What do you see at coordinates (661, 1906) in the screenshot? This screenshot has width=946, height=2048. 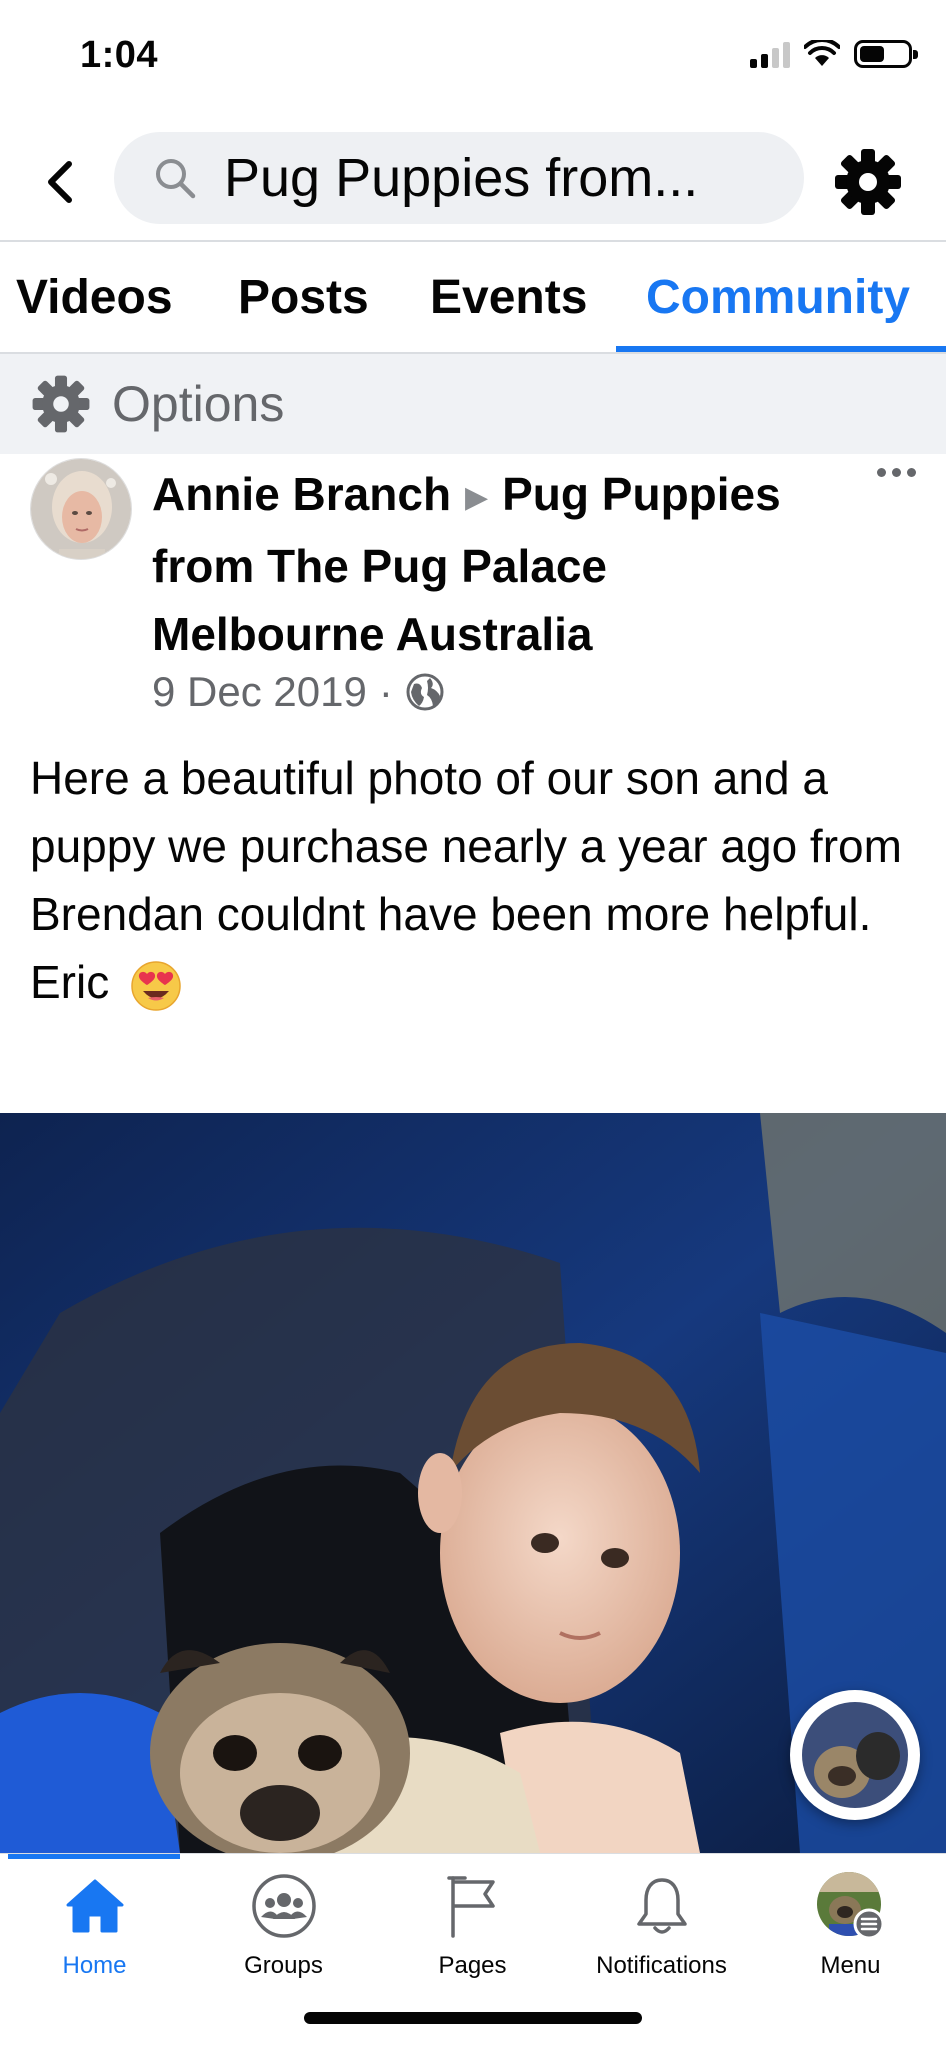 I see `bell-icon` at bounding box center [661, 1906].